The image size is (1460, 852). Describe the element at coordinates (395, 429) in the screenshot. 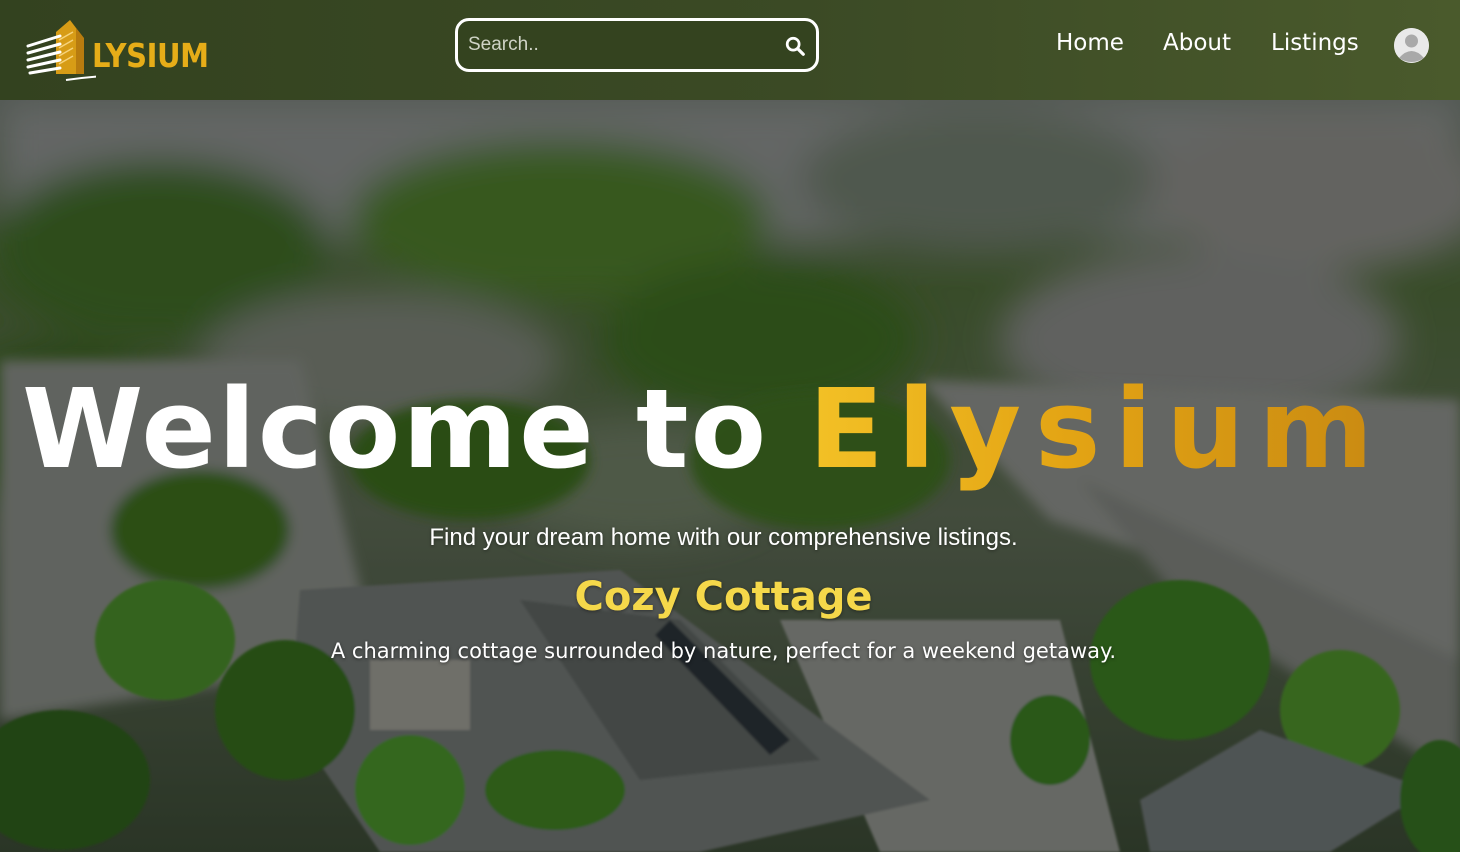

I see `hero-title-prefix: Welcome to` at that location.